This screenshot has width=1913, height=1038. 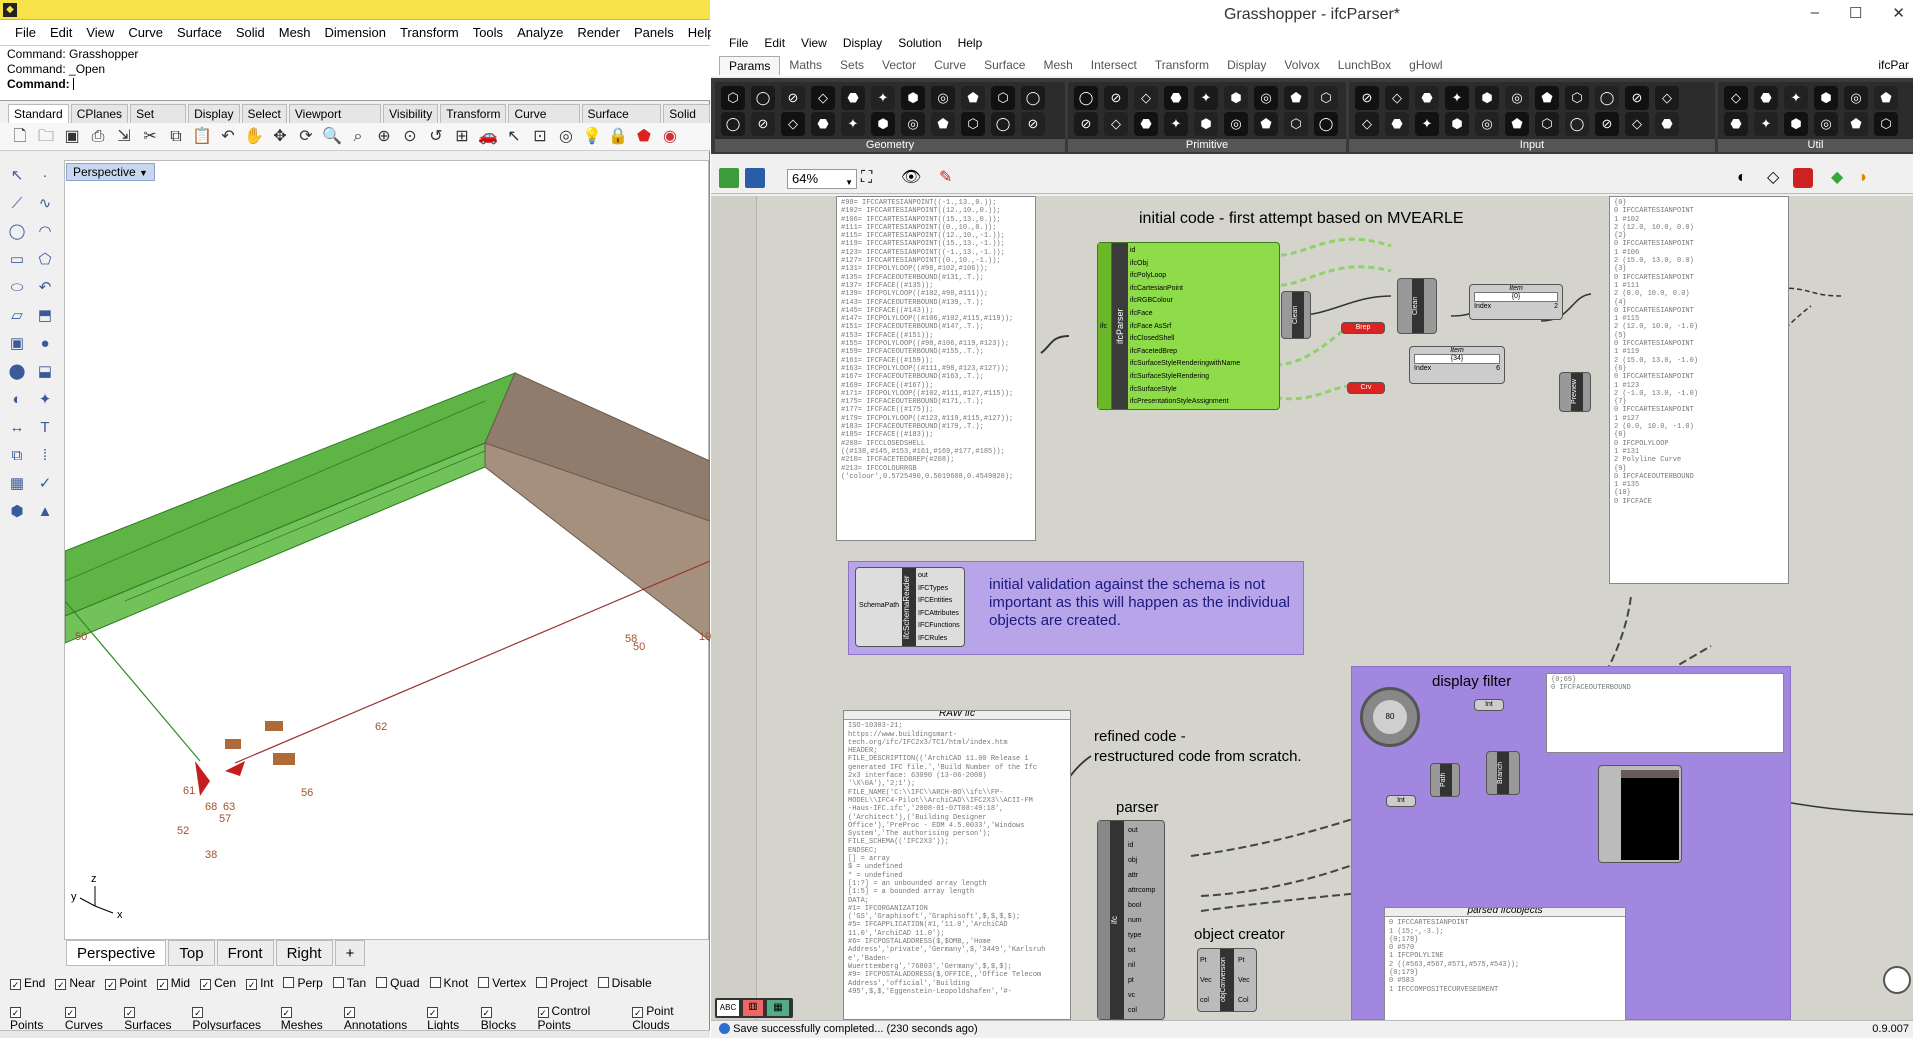 What do you see at coordinates (411, 113) in the screenshot?
I see `toolbar-tab: Visibility` at bounding box center [411, 113].